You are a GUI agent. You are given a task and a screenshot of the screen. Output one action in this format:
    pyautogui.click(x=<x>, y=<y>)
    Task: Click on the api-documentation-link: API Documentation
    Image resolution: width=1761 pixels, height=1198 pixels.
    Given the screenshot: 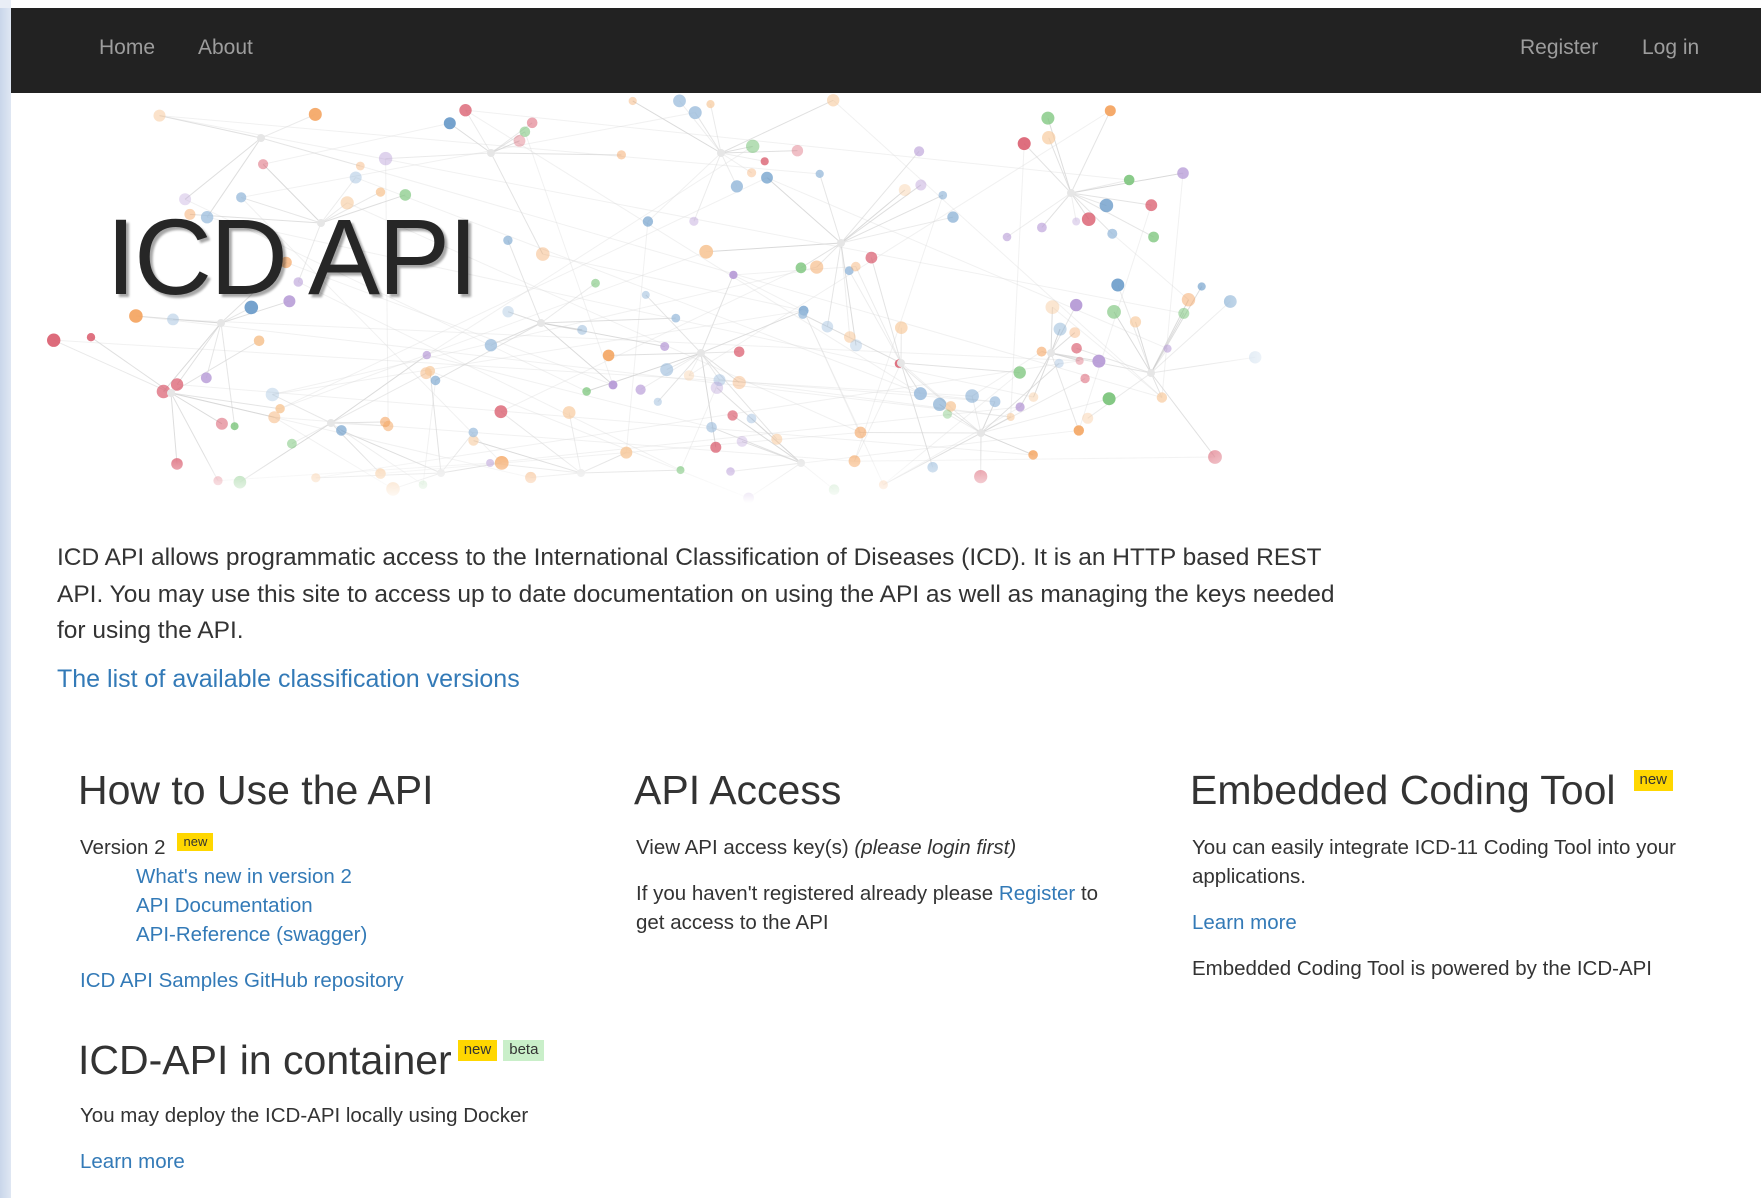 What is the action you would take?
    pyautogui.click(x=367, y=905)
    